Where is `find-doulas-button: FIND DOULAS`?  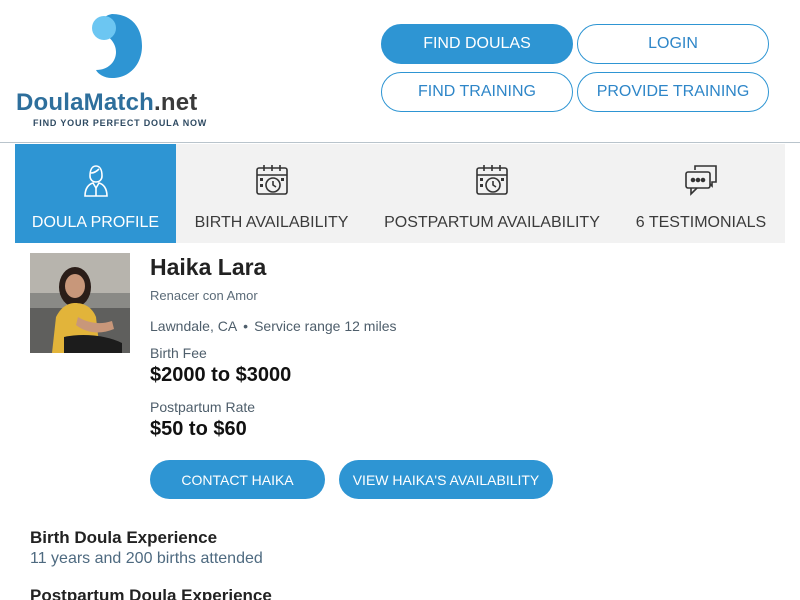
find-doulas-button: FIND DOULAS is located at coordinates (477, 44).